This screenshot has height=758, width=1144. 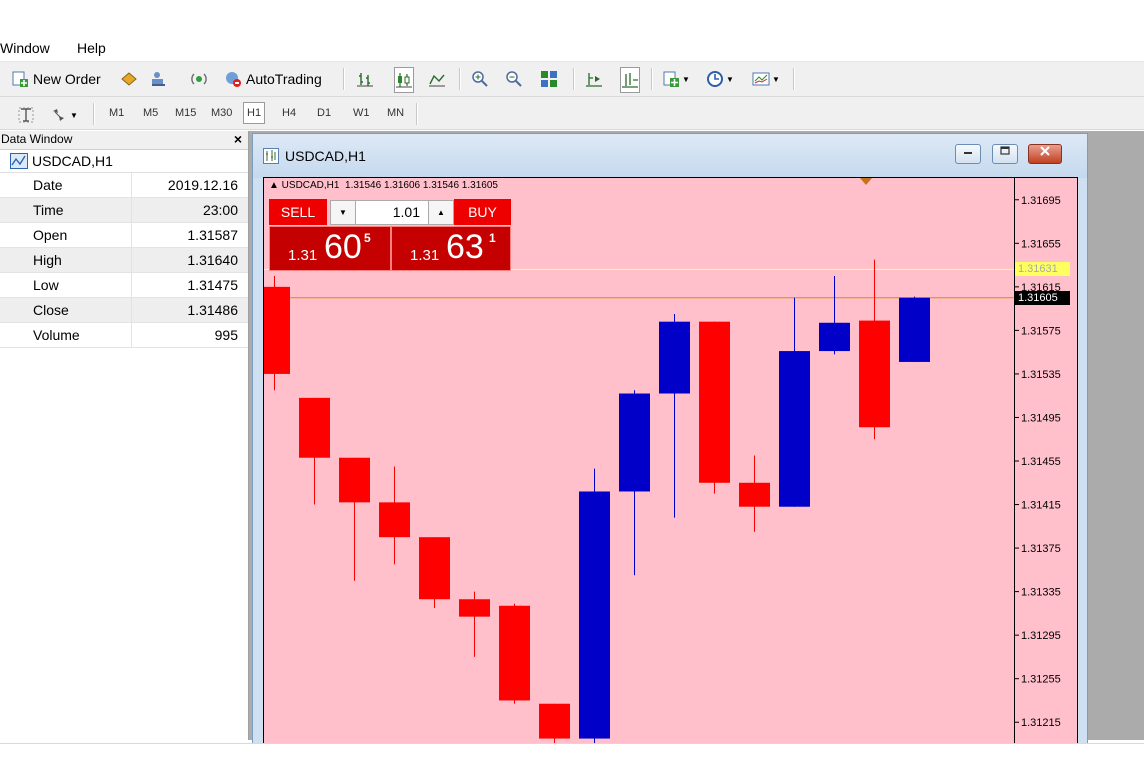 What do you see at coordinates (361, 113) in the screenshot?
I see `timeframe-w1: W1` at bounding box center [361, 113].